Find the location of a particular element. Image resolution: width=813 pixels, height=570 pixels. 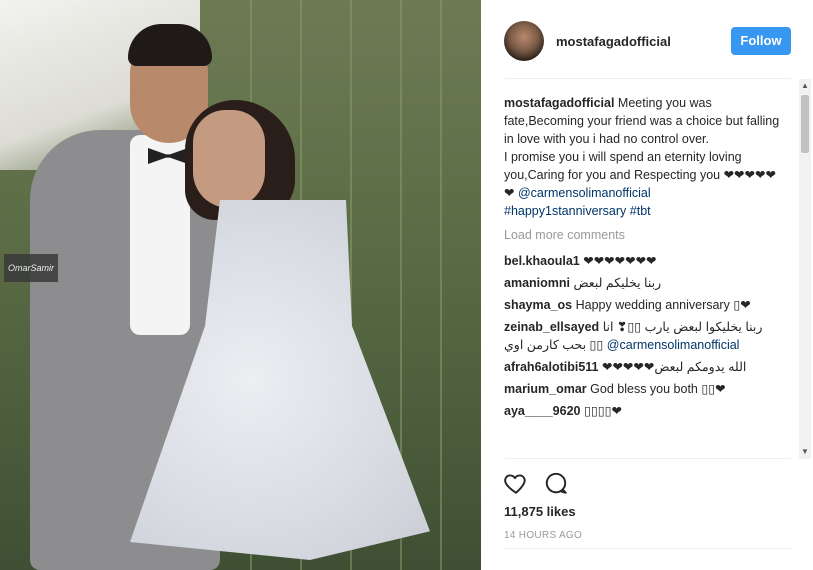

scroll-down-icon: ▼ is located at coordinates (805, 452).